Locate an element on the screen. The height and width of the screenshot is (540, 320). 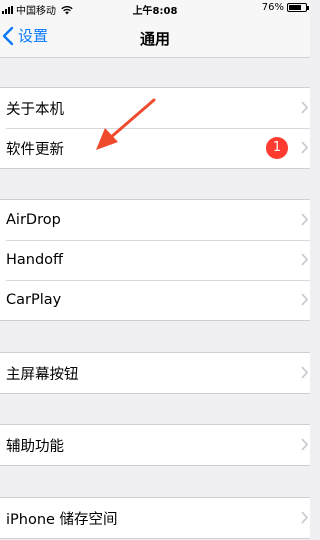
row-label: 主屏幕按钮 is located at coordinates (42, 374).